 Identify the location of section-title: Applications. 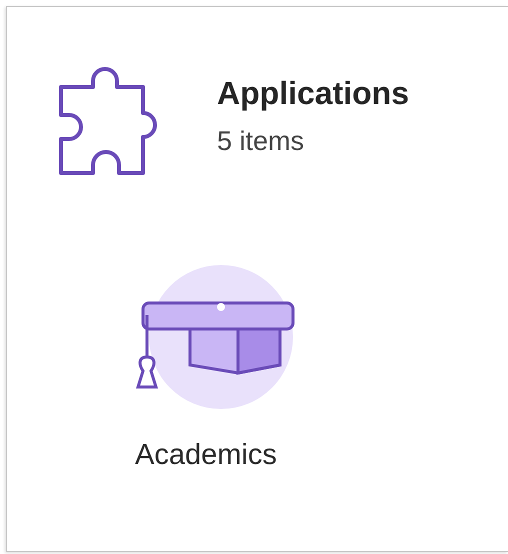
(313, 93).